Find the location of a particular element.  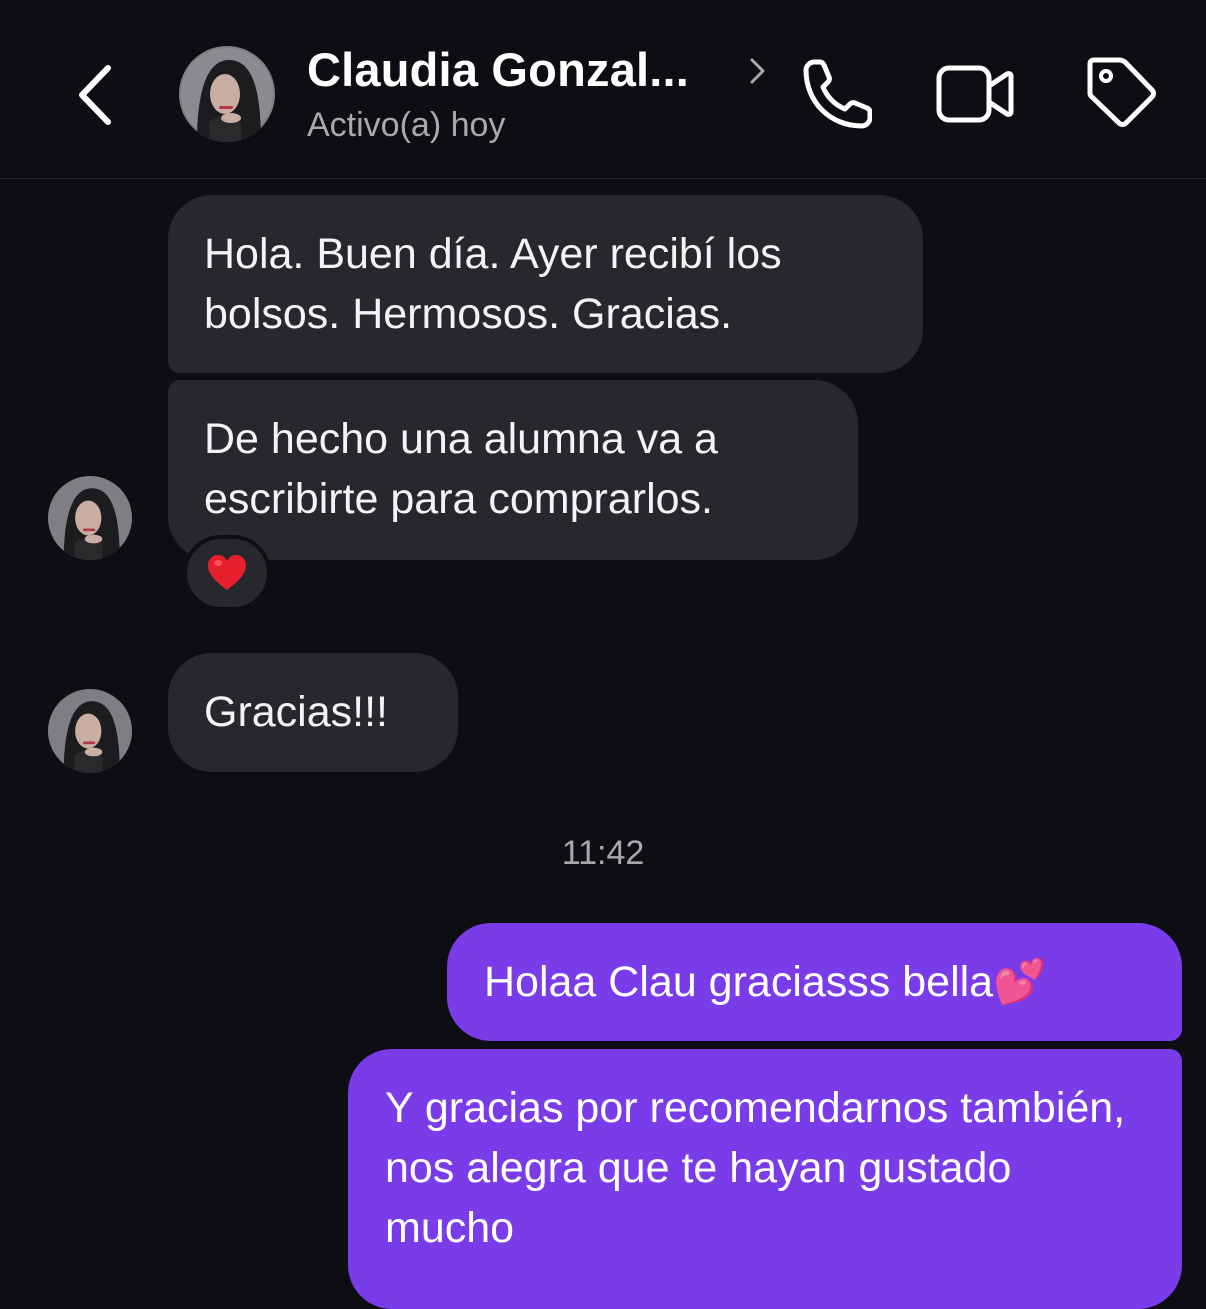

phone-icon is located at coordinates (838, 94).